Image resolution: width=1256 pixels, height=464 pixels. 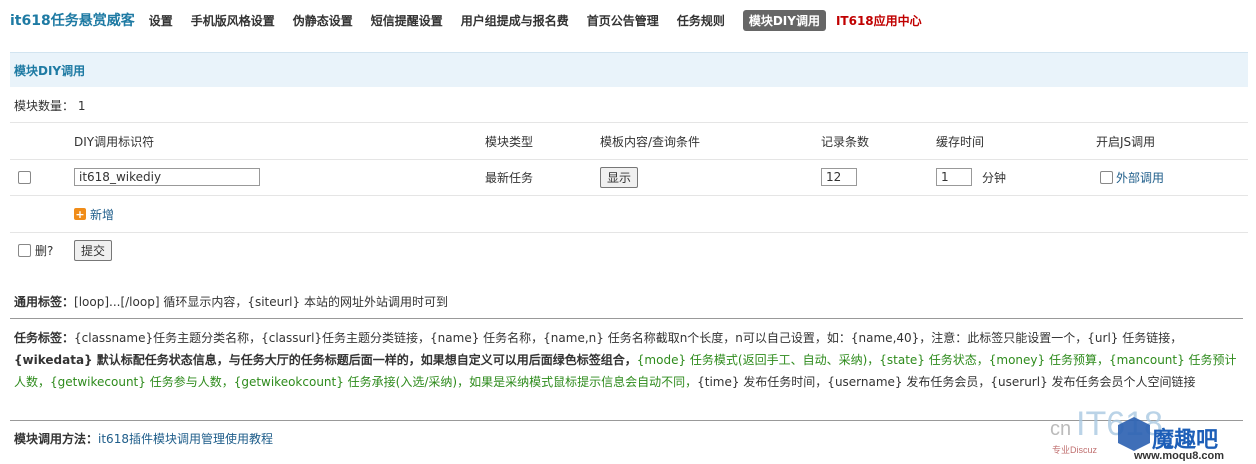 I want to click on method-label: 模块调用方法：, so click(x=56, y=439).